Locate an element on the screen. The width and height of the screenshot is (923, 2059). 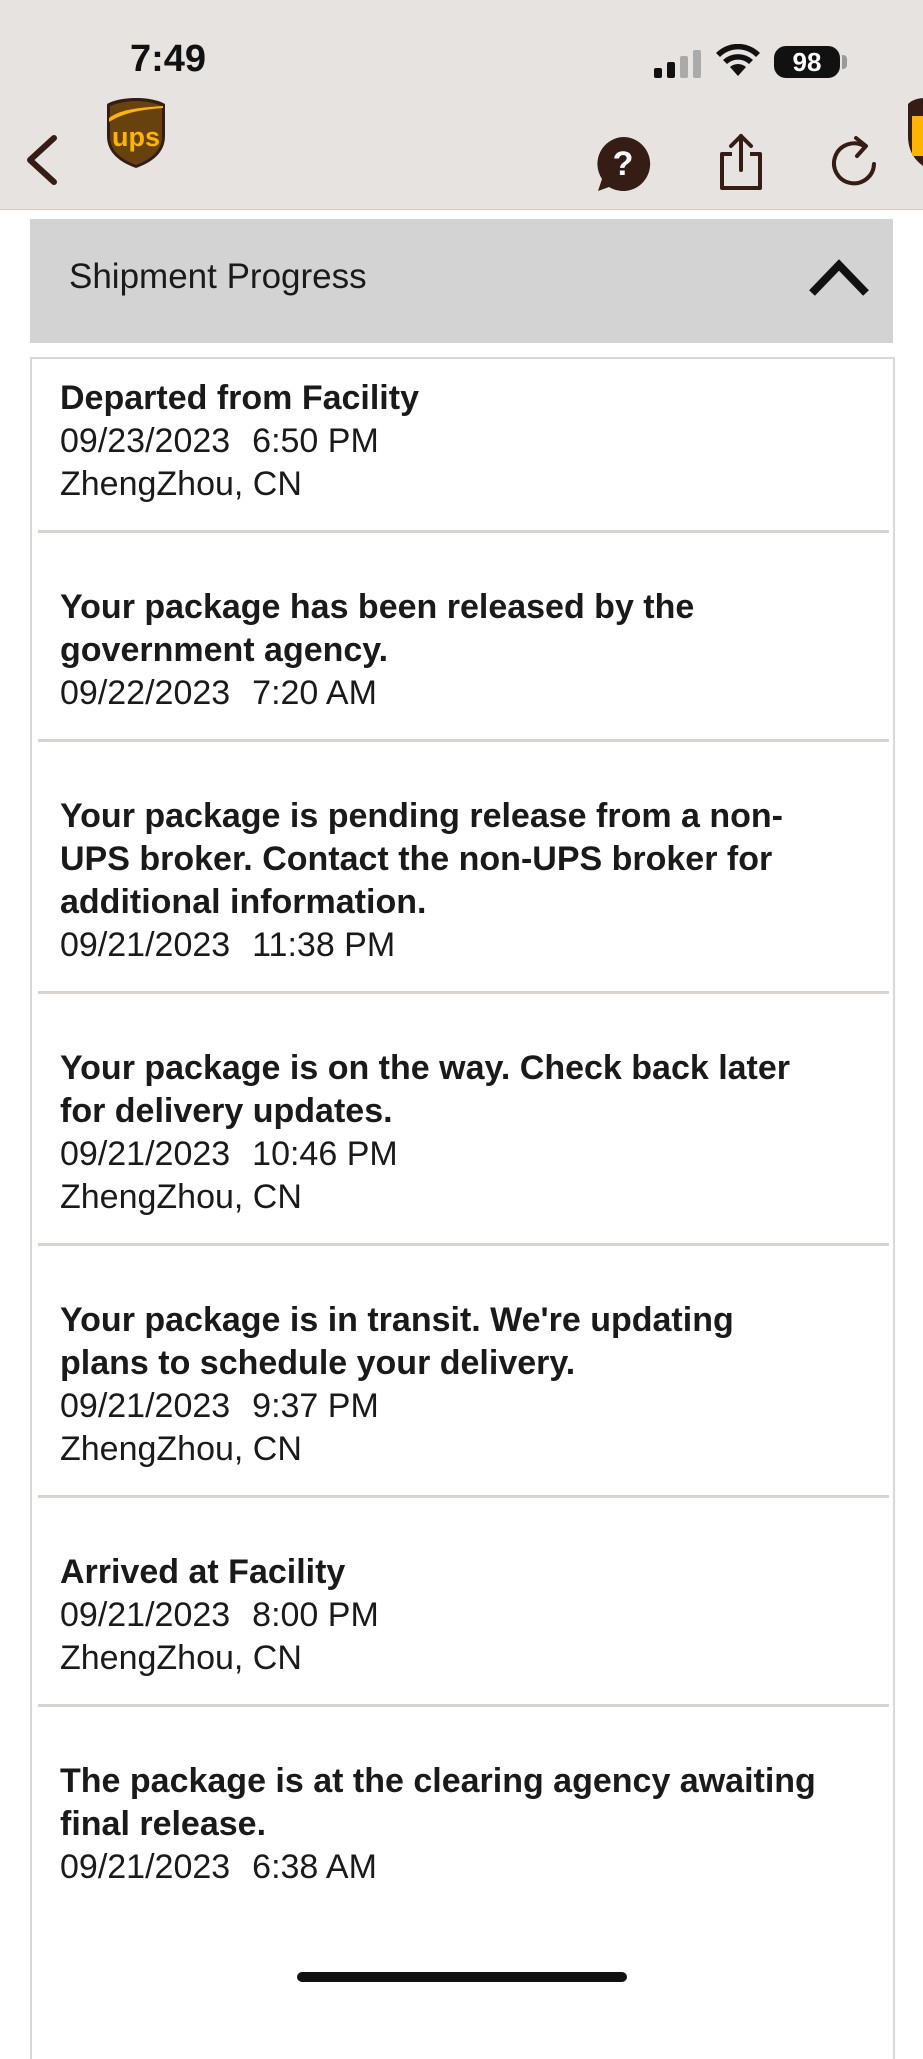
event-datetime: 09/21/2023 8:00 PM is located at coordinates (219, 1615).